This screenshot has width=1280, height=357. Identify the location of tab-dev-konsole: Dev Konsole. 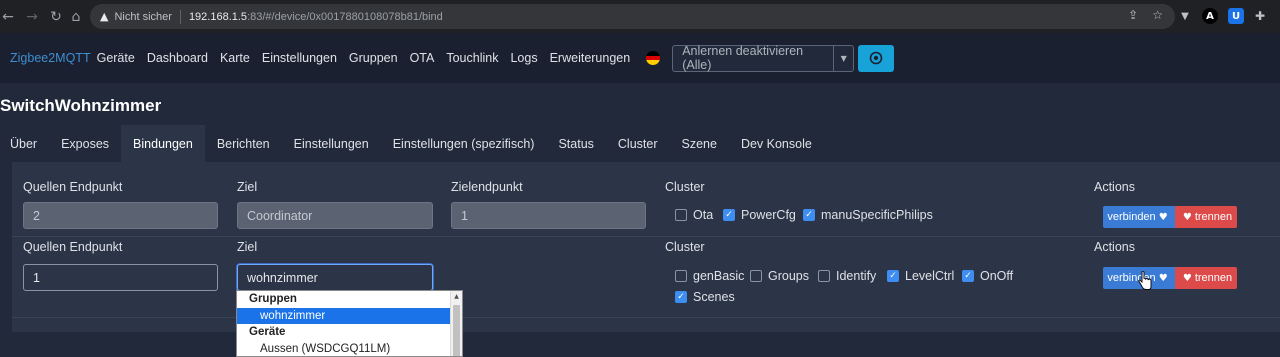
(776, 143).